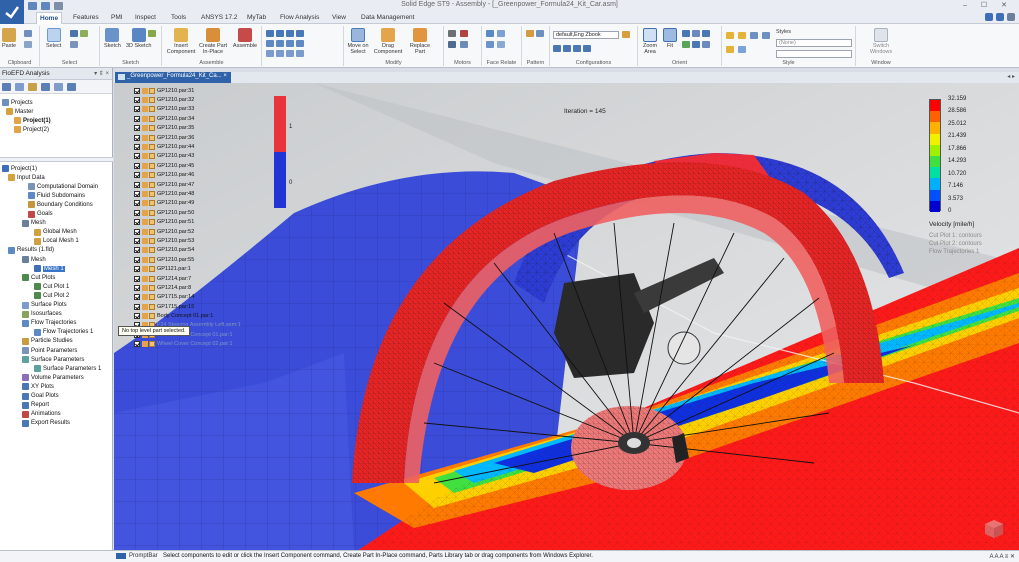  What do you see at coordinates (256, 17) in the screenshot?
I see `tab-mytab: MyTab` at bounding box center [256, 17].